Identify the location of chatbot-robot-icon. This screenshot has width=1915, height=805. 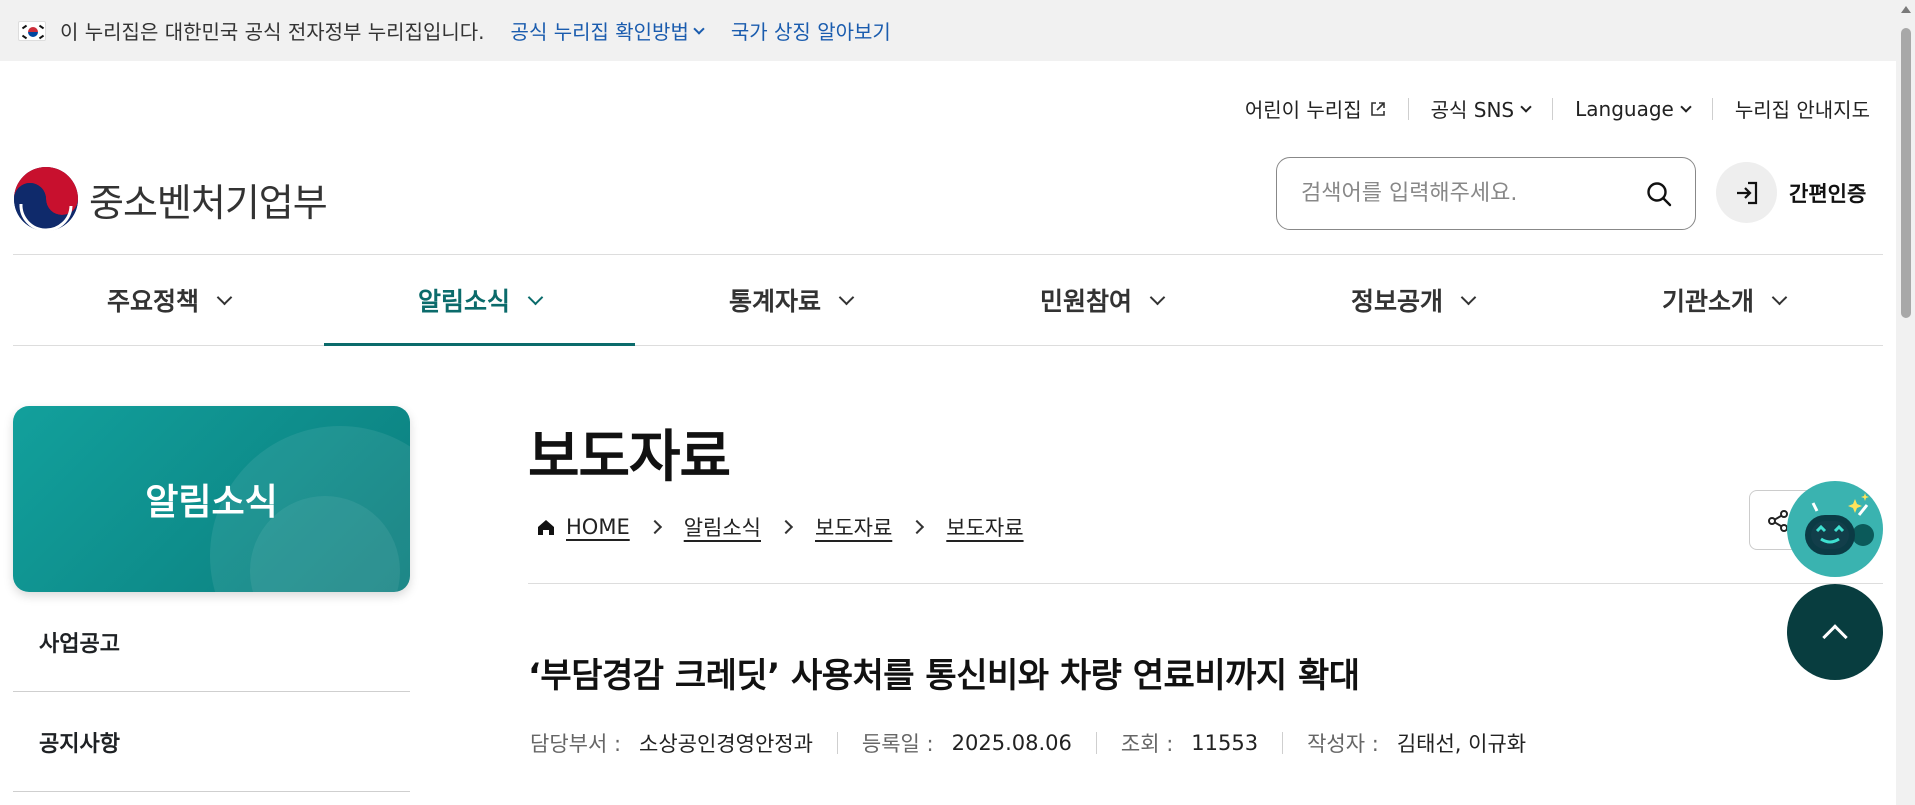
(1839, 524).